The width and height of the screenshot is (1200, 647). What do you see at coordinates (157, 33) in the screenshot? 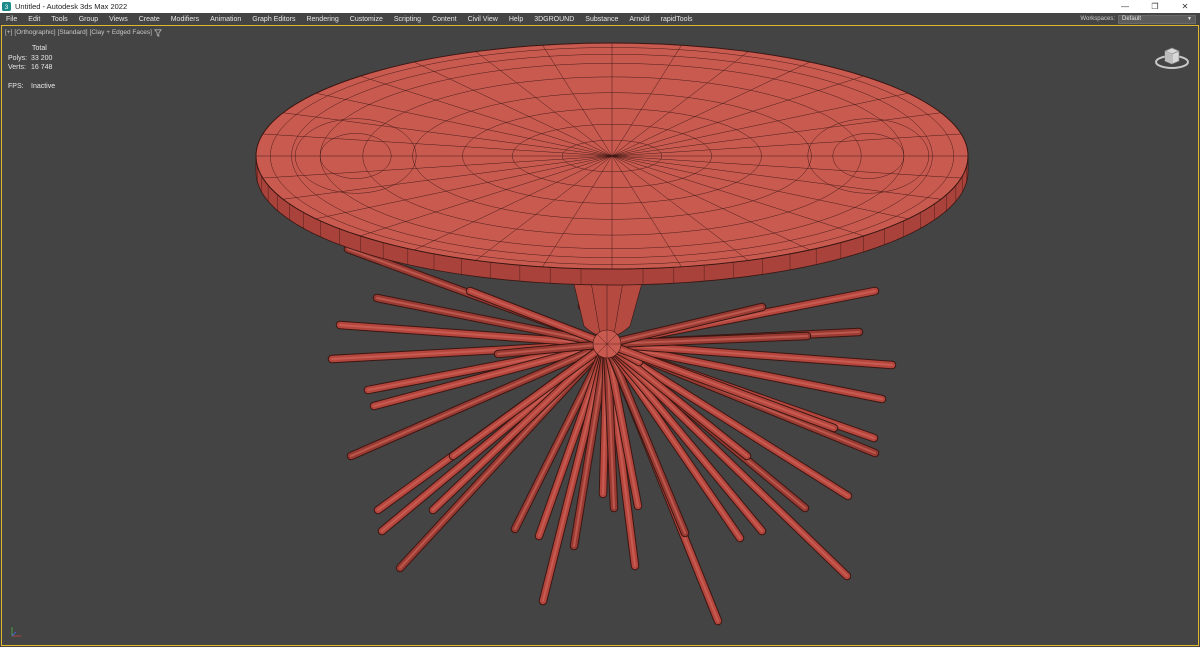
I see `funnel-icon` at bounding box center [157, 33].